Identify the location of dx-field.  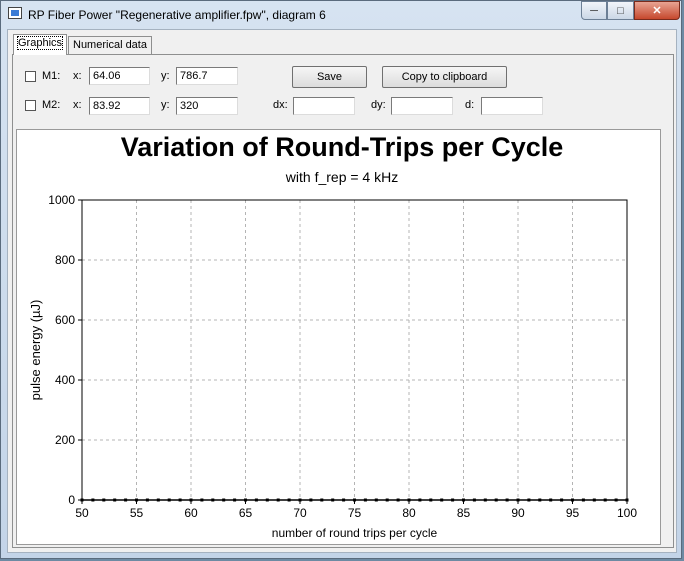
(324, 106).